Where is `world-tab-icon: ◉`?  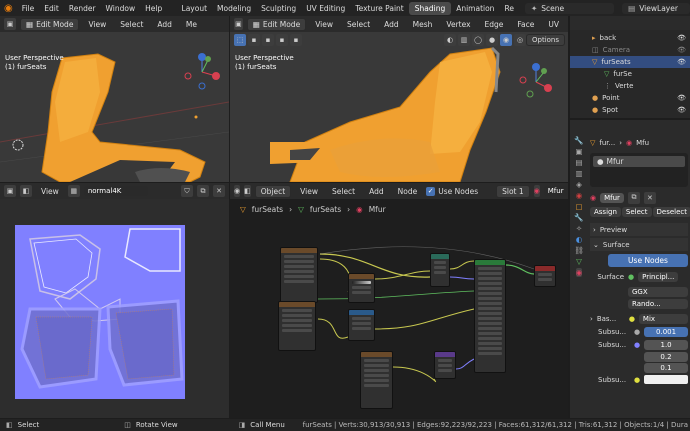
world-tab-icon: ◉ is located at coordinates (579, 195).